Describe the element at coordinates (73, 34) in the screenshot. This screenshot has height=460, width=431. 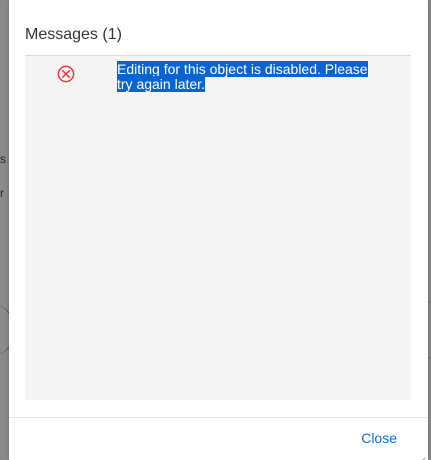
I see `messages-title: Messages (1)` at that location.